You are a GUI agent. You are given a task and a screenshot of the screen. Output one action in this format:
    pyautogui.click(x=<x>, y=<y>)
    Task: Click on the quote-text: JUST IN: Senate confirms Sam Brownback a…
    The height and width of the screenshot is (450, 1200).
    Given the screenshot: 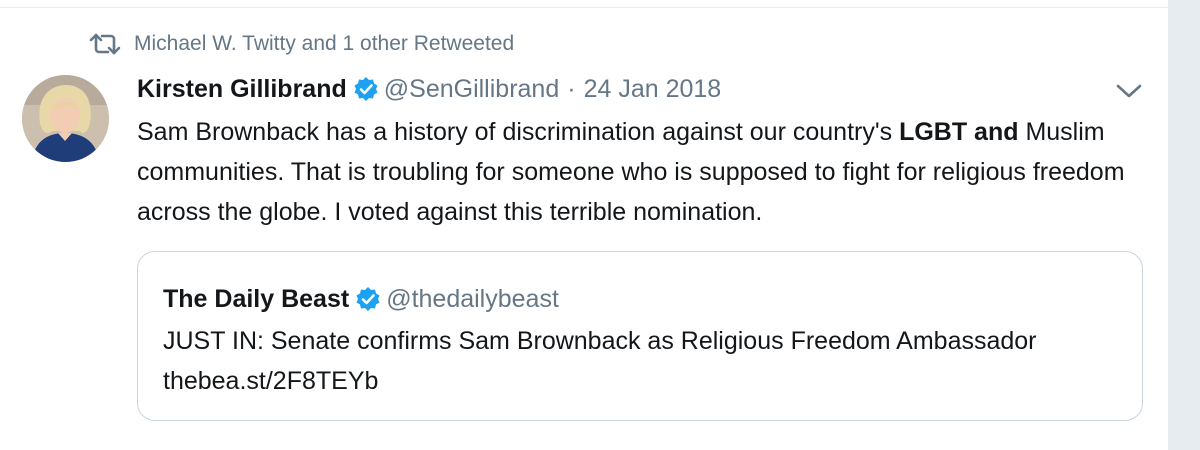 What is the action you would take?
    pyautogui.click(x=600, y=361)
    